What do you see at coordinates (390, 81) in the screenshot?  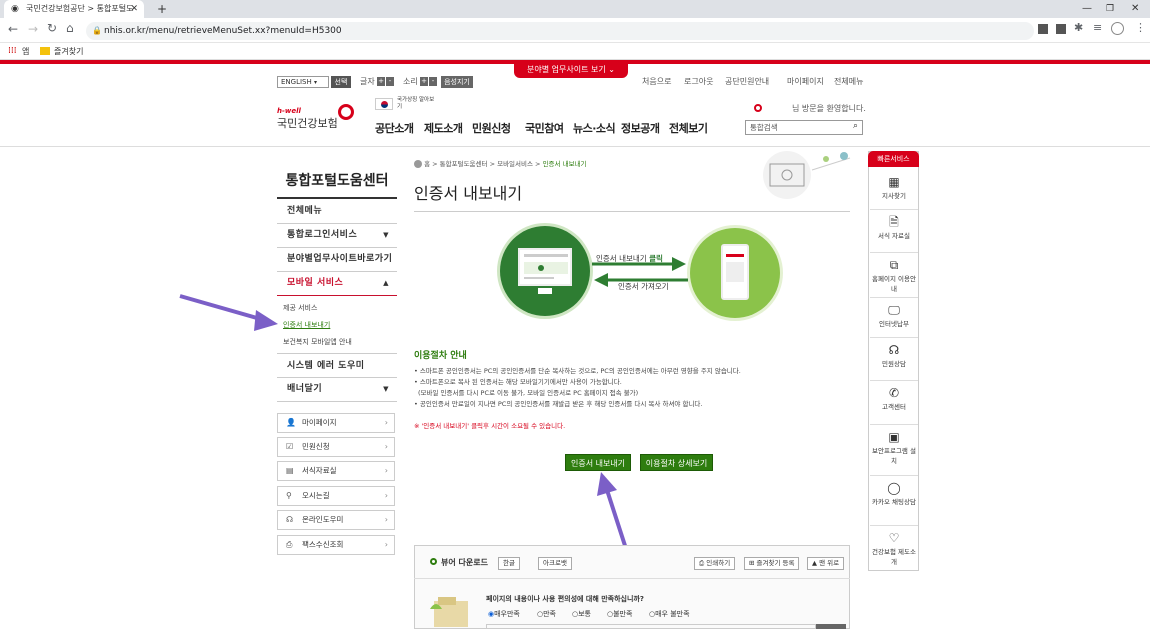 I see `text-minus-icon: -` at bounding box center [390, 81].